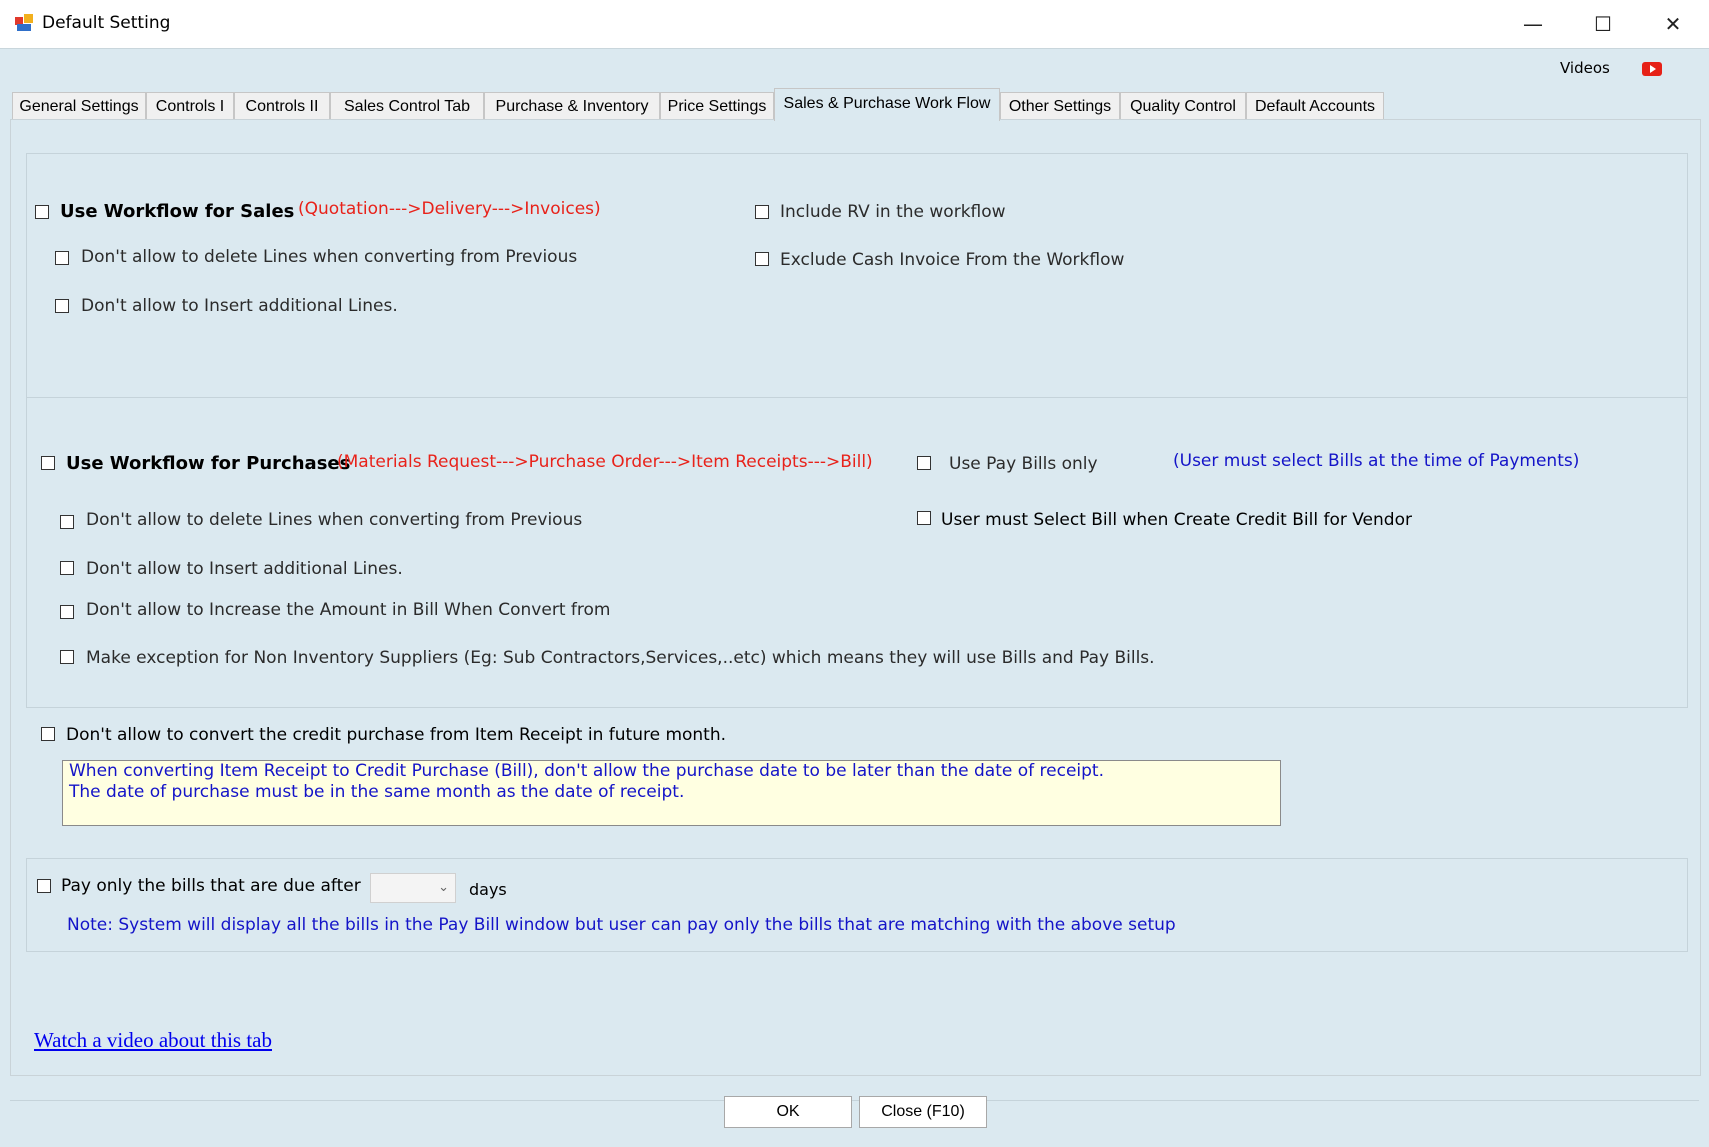  I want to click on videos-label: Videos, so click(1585, 68).